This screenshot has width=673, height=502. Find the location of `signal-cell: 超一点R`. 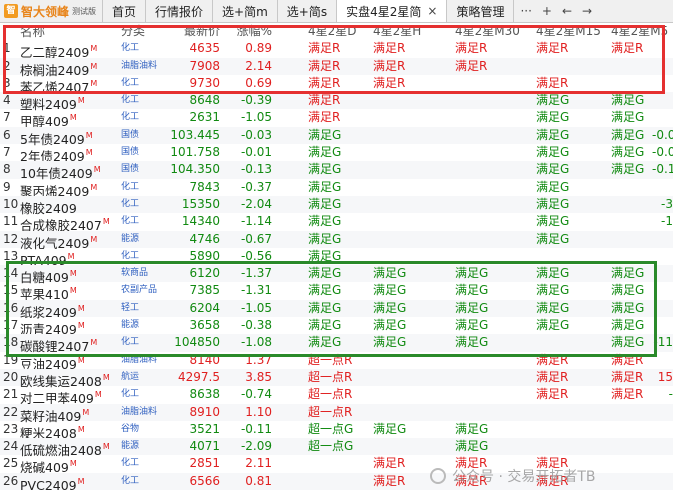

signal-cell: 超一点R is located at coordinates (330, 411).